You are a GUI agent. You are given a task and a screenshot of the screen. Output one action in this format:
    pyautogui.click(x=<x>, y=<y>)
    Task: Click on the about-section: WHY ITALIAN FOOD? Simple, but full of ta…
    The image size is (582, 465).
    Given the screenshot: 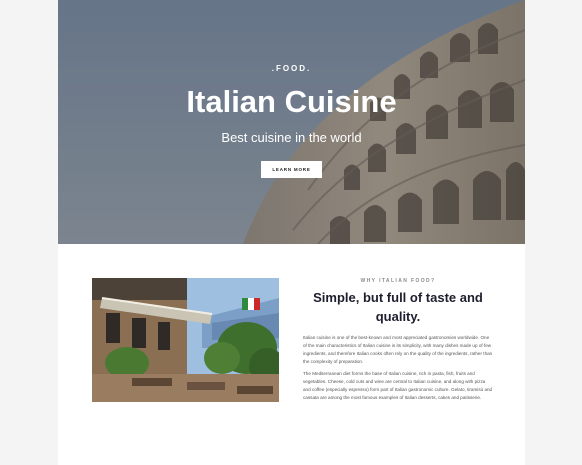 What is the action you would take?
    pyautogui.click(x=398, y=342)
    